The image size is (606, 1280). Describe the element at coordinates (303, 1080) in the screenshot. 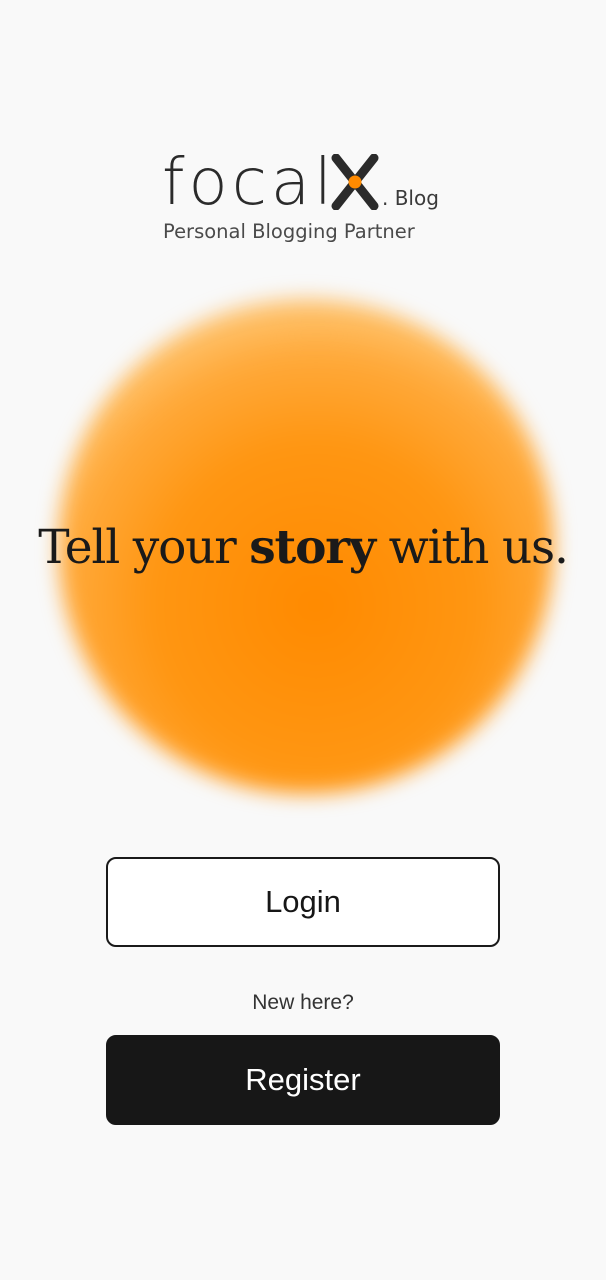

I see `register-button: Register` at that location.